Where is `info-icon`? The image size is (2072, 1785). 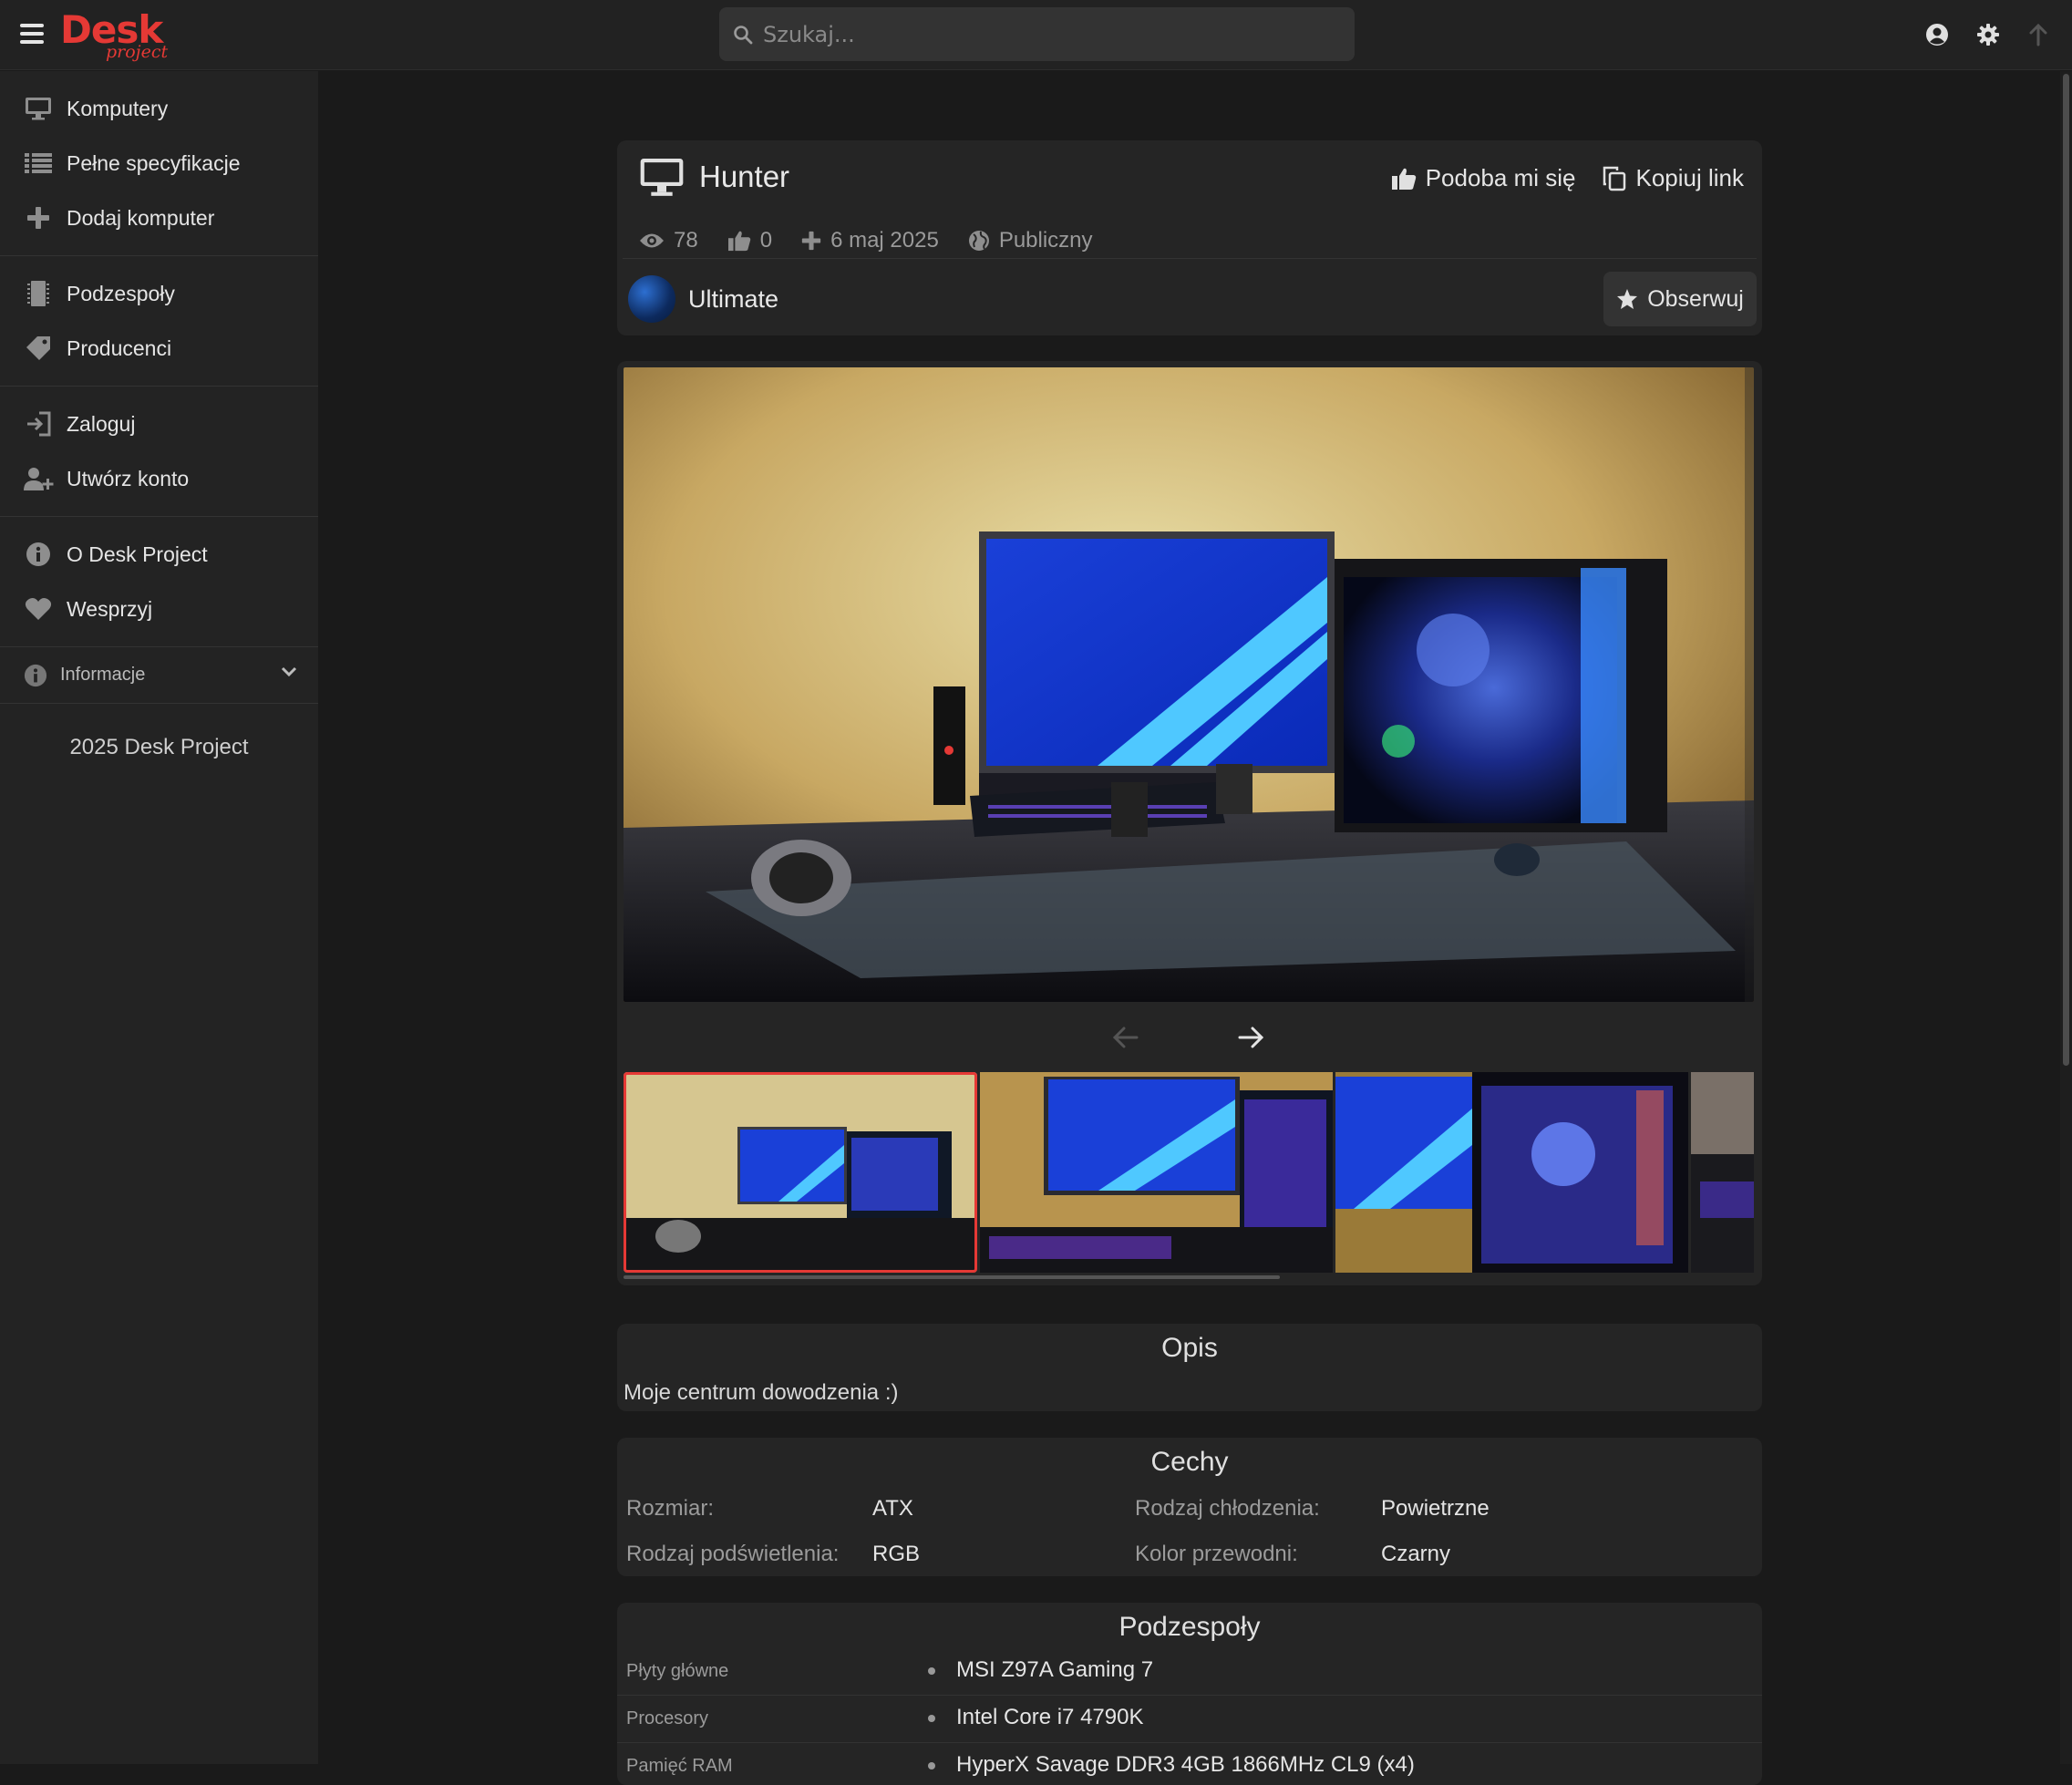
info-icon is located at coordinates (38, 554).